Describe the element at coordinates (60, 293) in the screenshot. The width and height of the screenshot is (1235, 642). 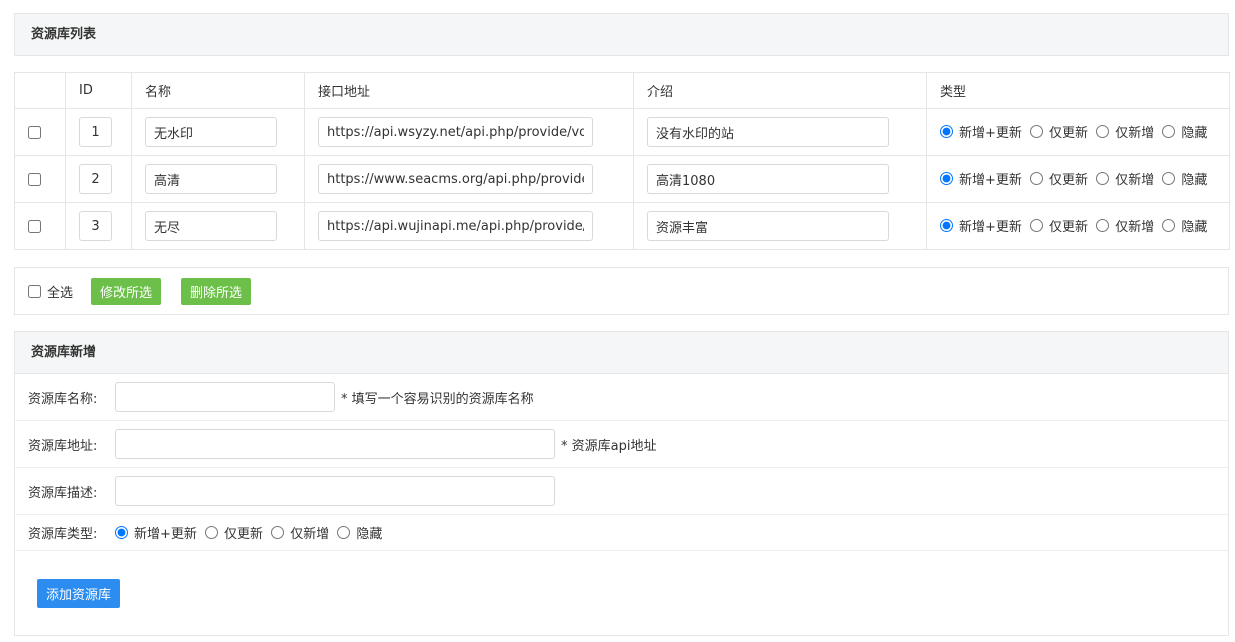
I see `select-all-text: 全选` at that location.